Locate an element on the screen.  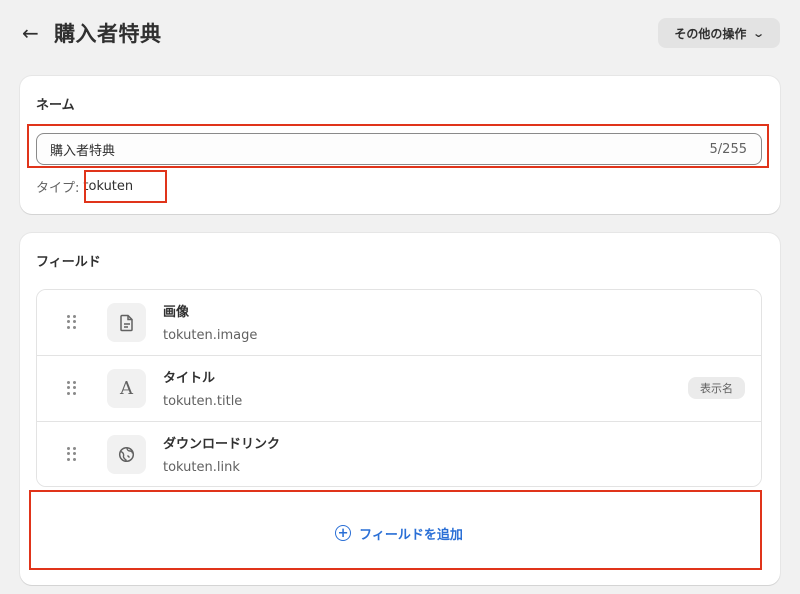
more-actions-label: その他の操作 is located at coordinates (710, 33).